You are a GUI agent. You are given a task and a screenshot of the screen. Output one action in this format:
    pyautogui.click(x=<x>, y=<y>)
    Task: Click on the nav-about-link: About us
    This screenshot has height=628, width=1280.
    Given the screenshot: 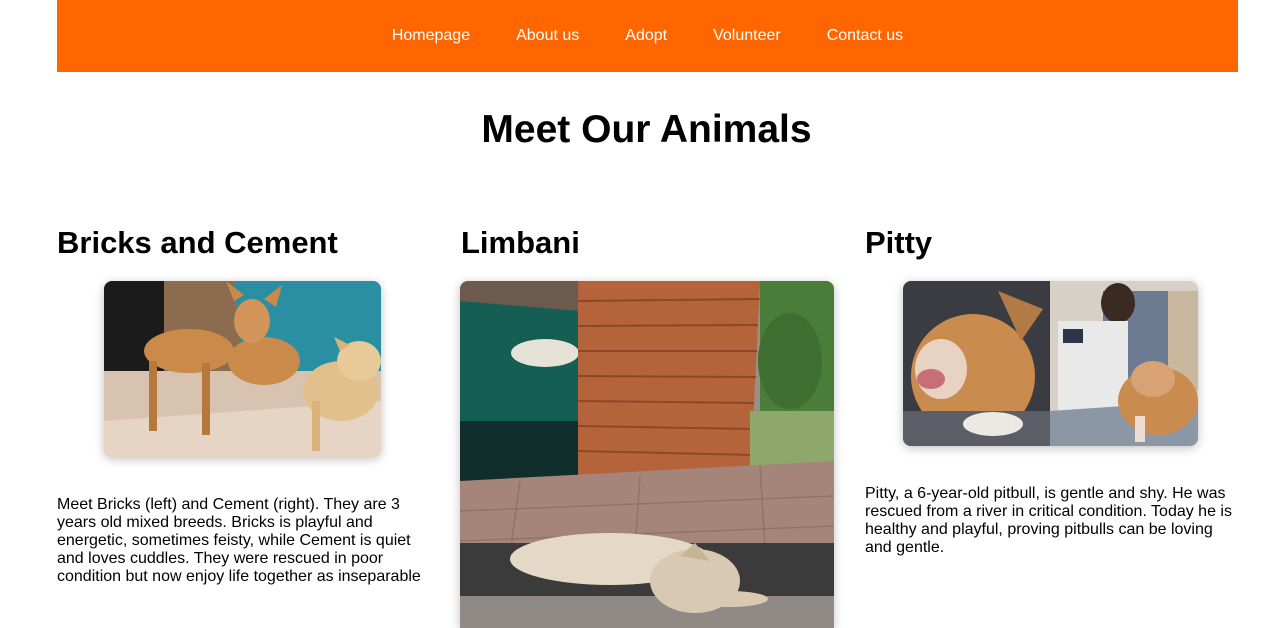 What is the action you would take?
    pyautogui.click(x=547, y=36)
    